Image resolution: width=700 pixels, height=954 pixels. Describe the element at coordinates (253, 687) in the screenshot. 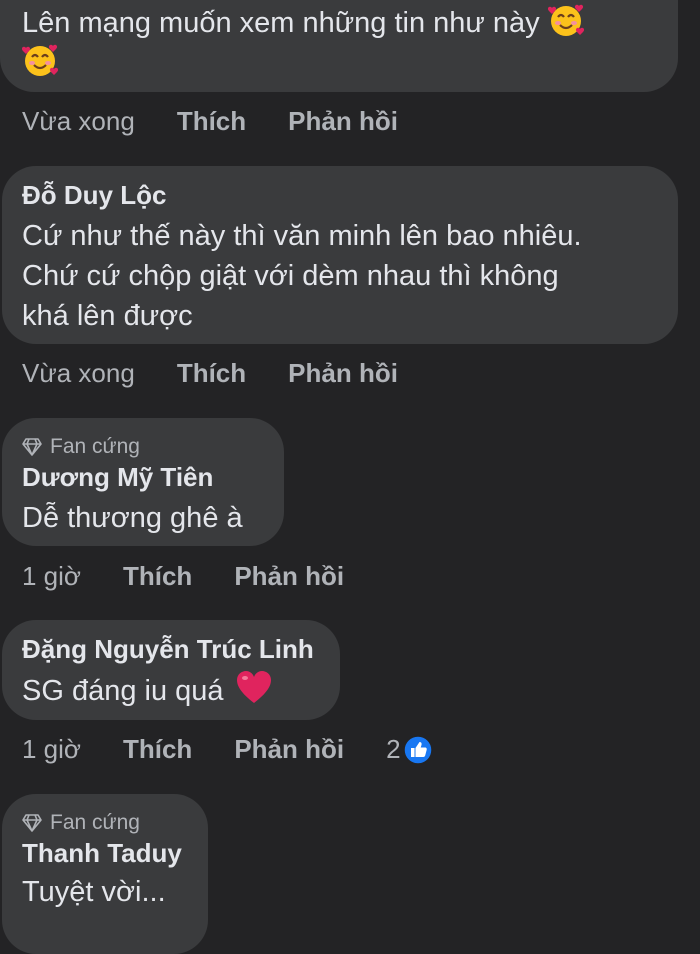

I see `red-heart-icon` at that location.